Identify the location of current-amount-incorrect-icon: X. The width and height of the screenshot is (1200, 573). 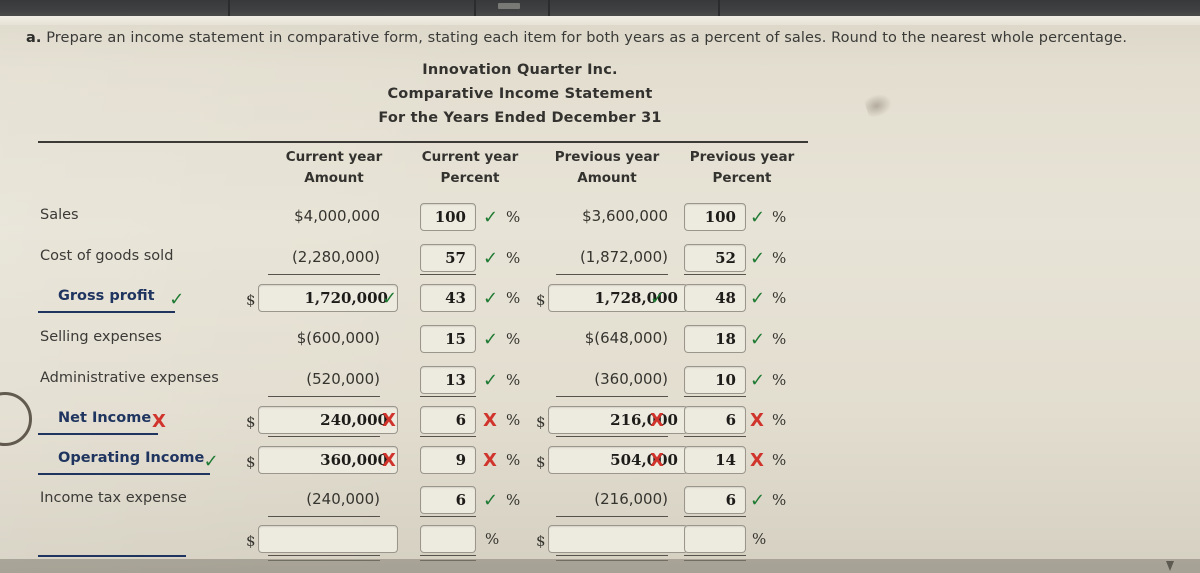
(389, 460).